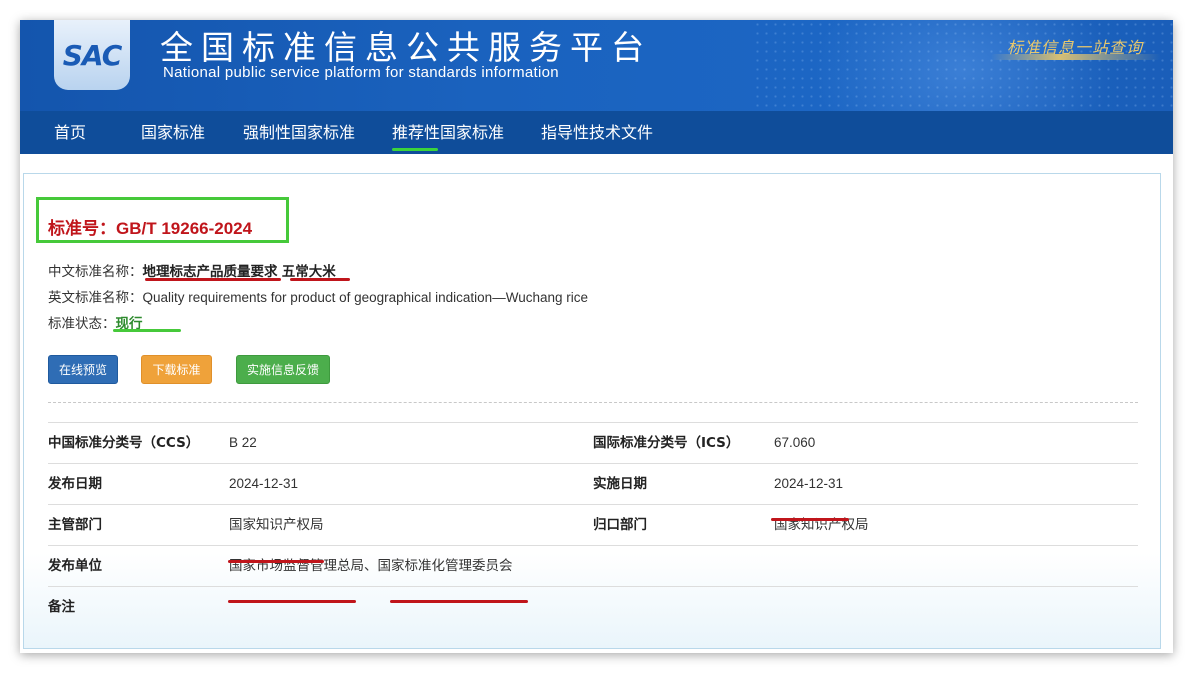  Describe the element at coordinates (666, 443) in the screenshot. I see `ics-label: 国际标准分类号（ICS）` at that location.